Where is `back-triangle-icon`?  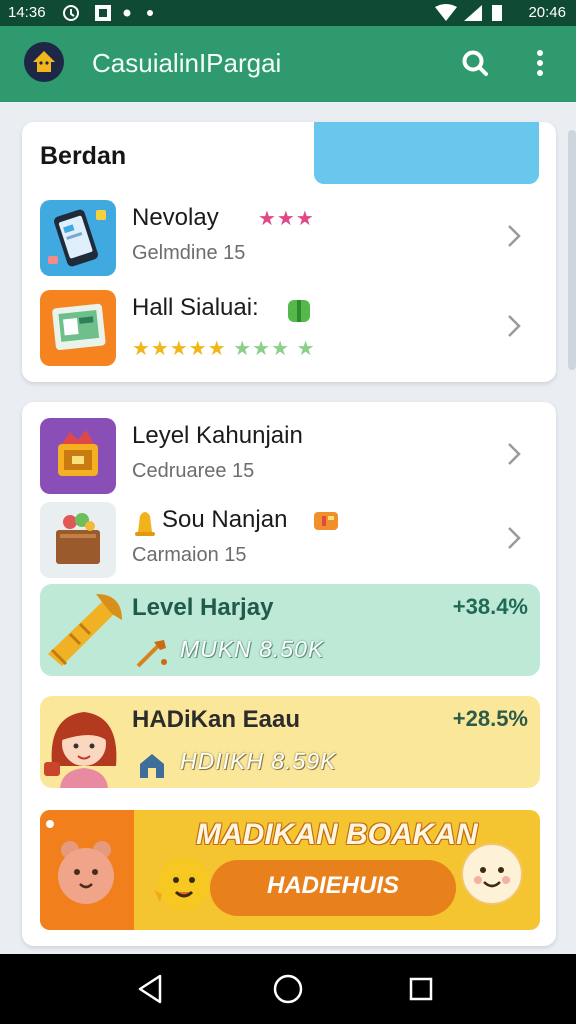
back-triangle-icon is located at coordinates (150, 989).